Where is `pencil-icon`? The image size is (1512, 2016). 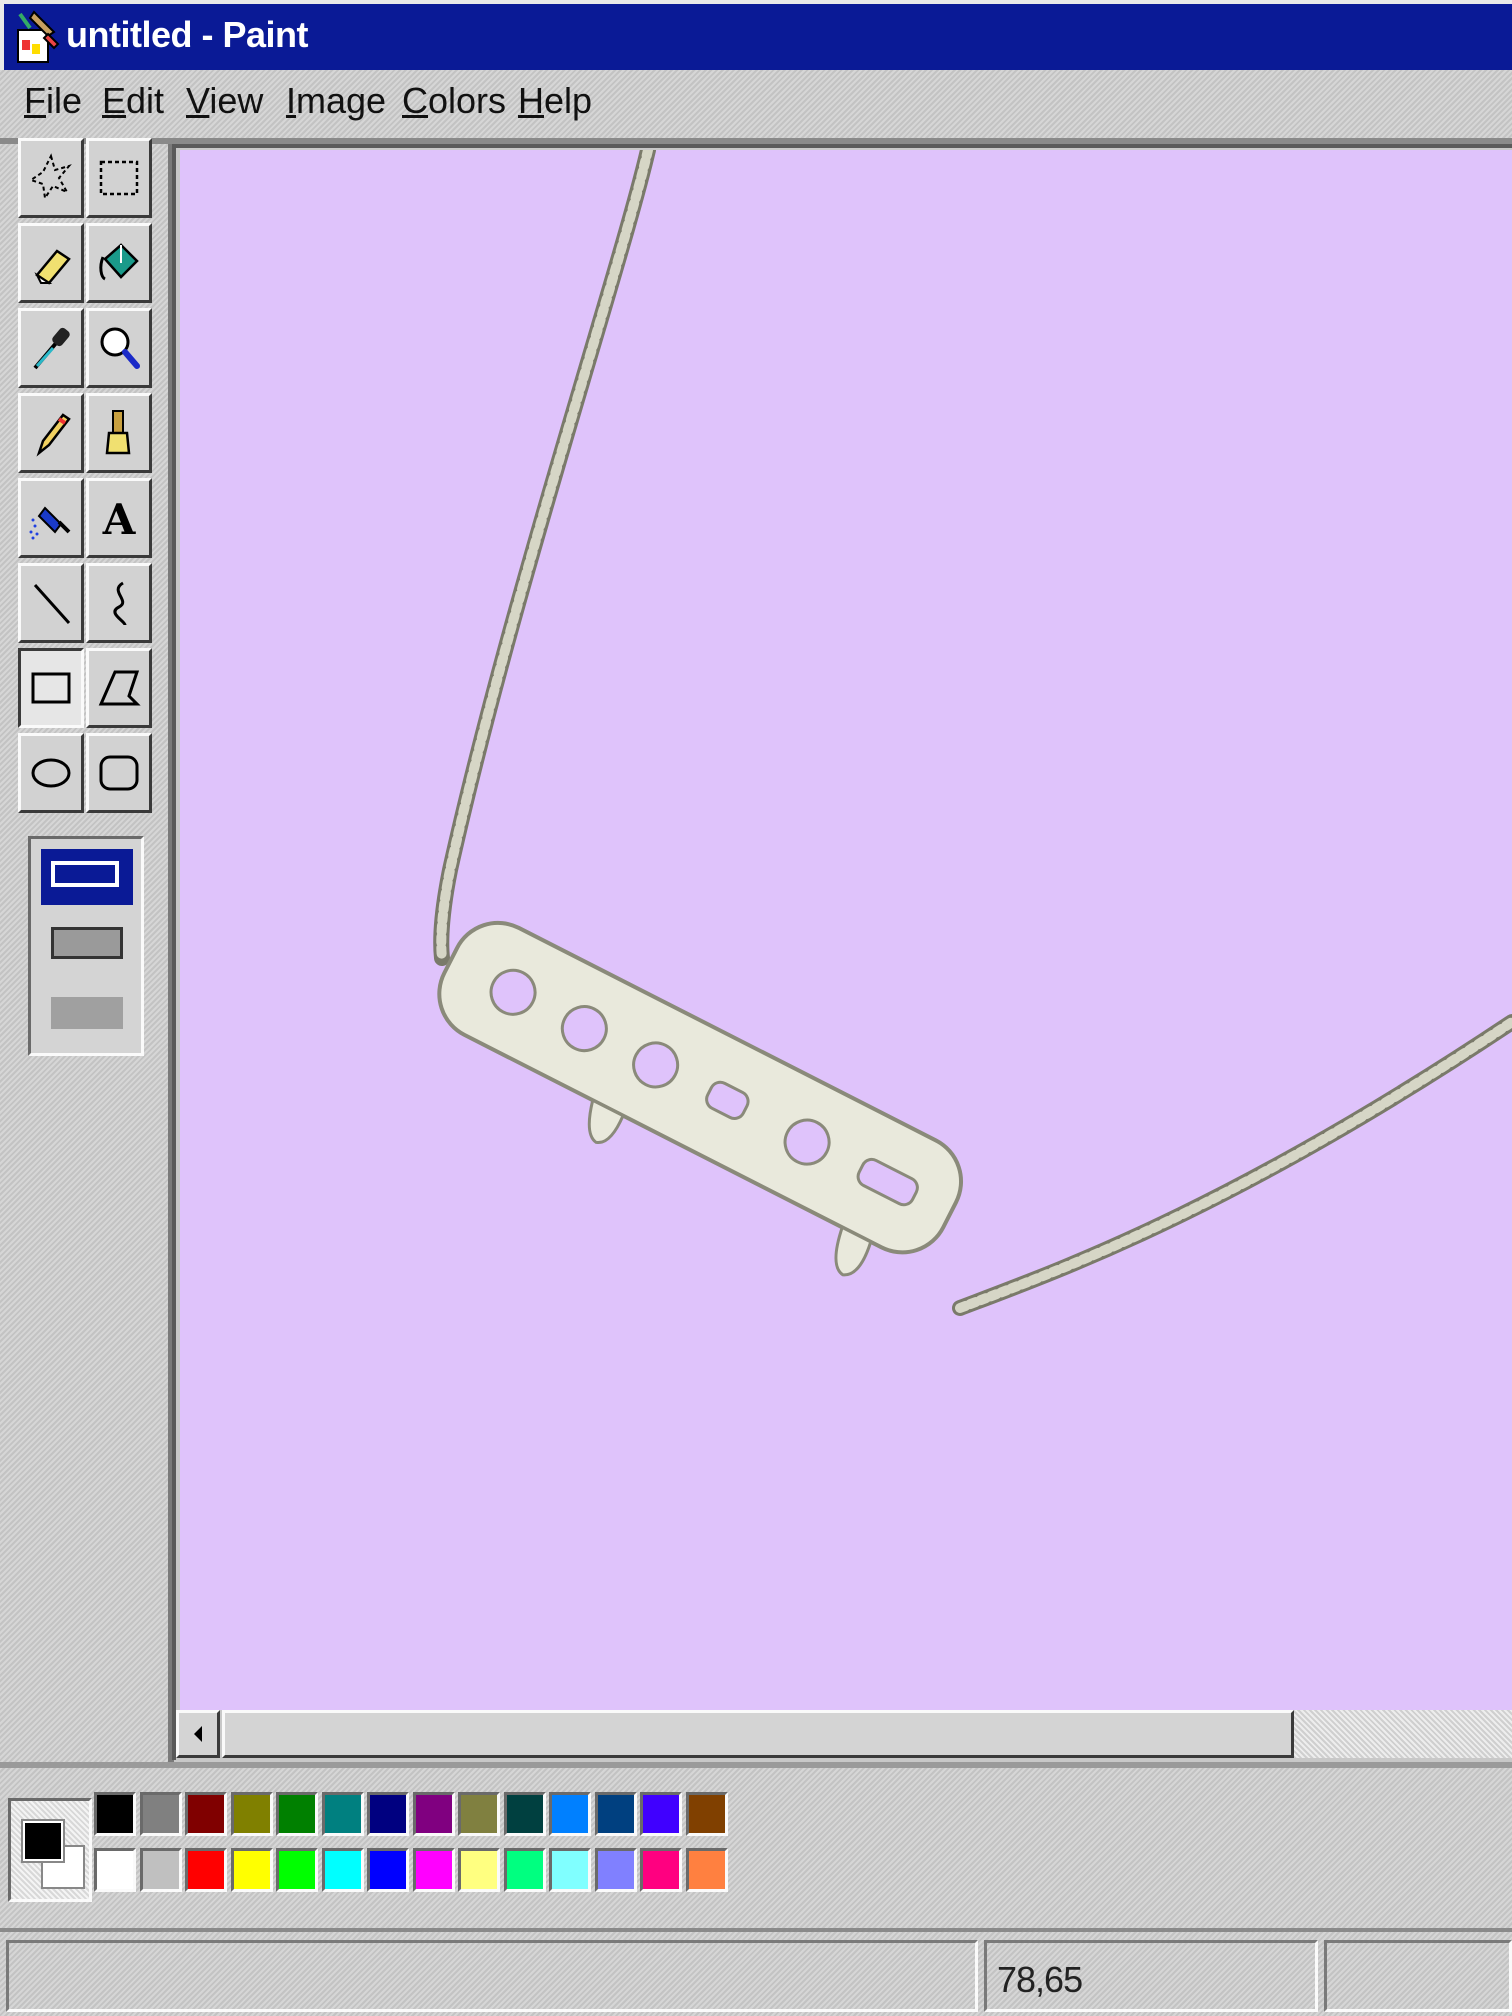 pencil-icon is located at coordinates (53, 435).